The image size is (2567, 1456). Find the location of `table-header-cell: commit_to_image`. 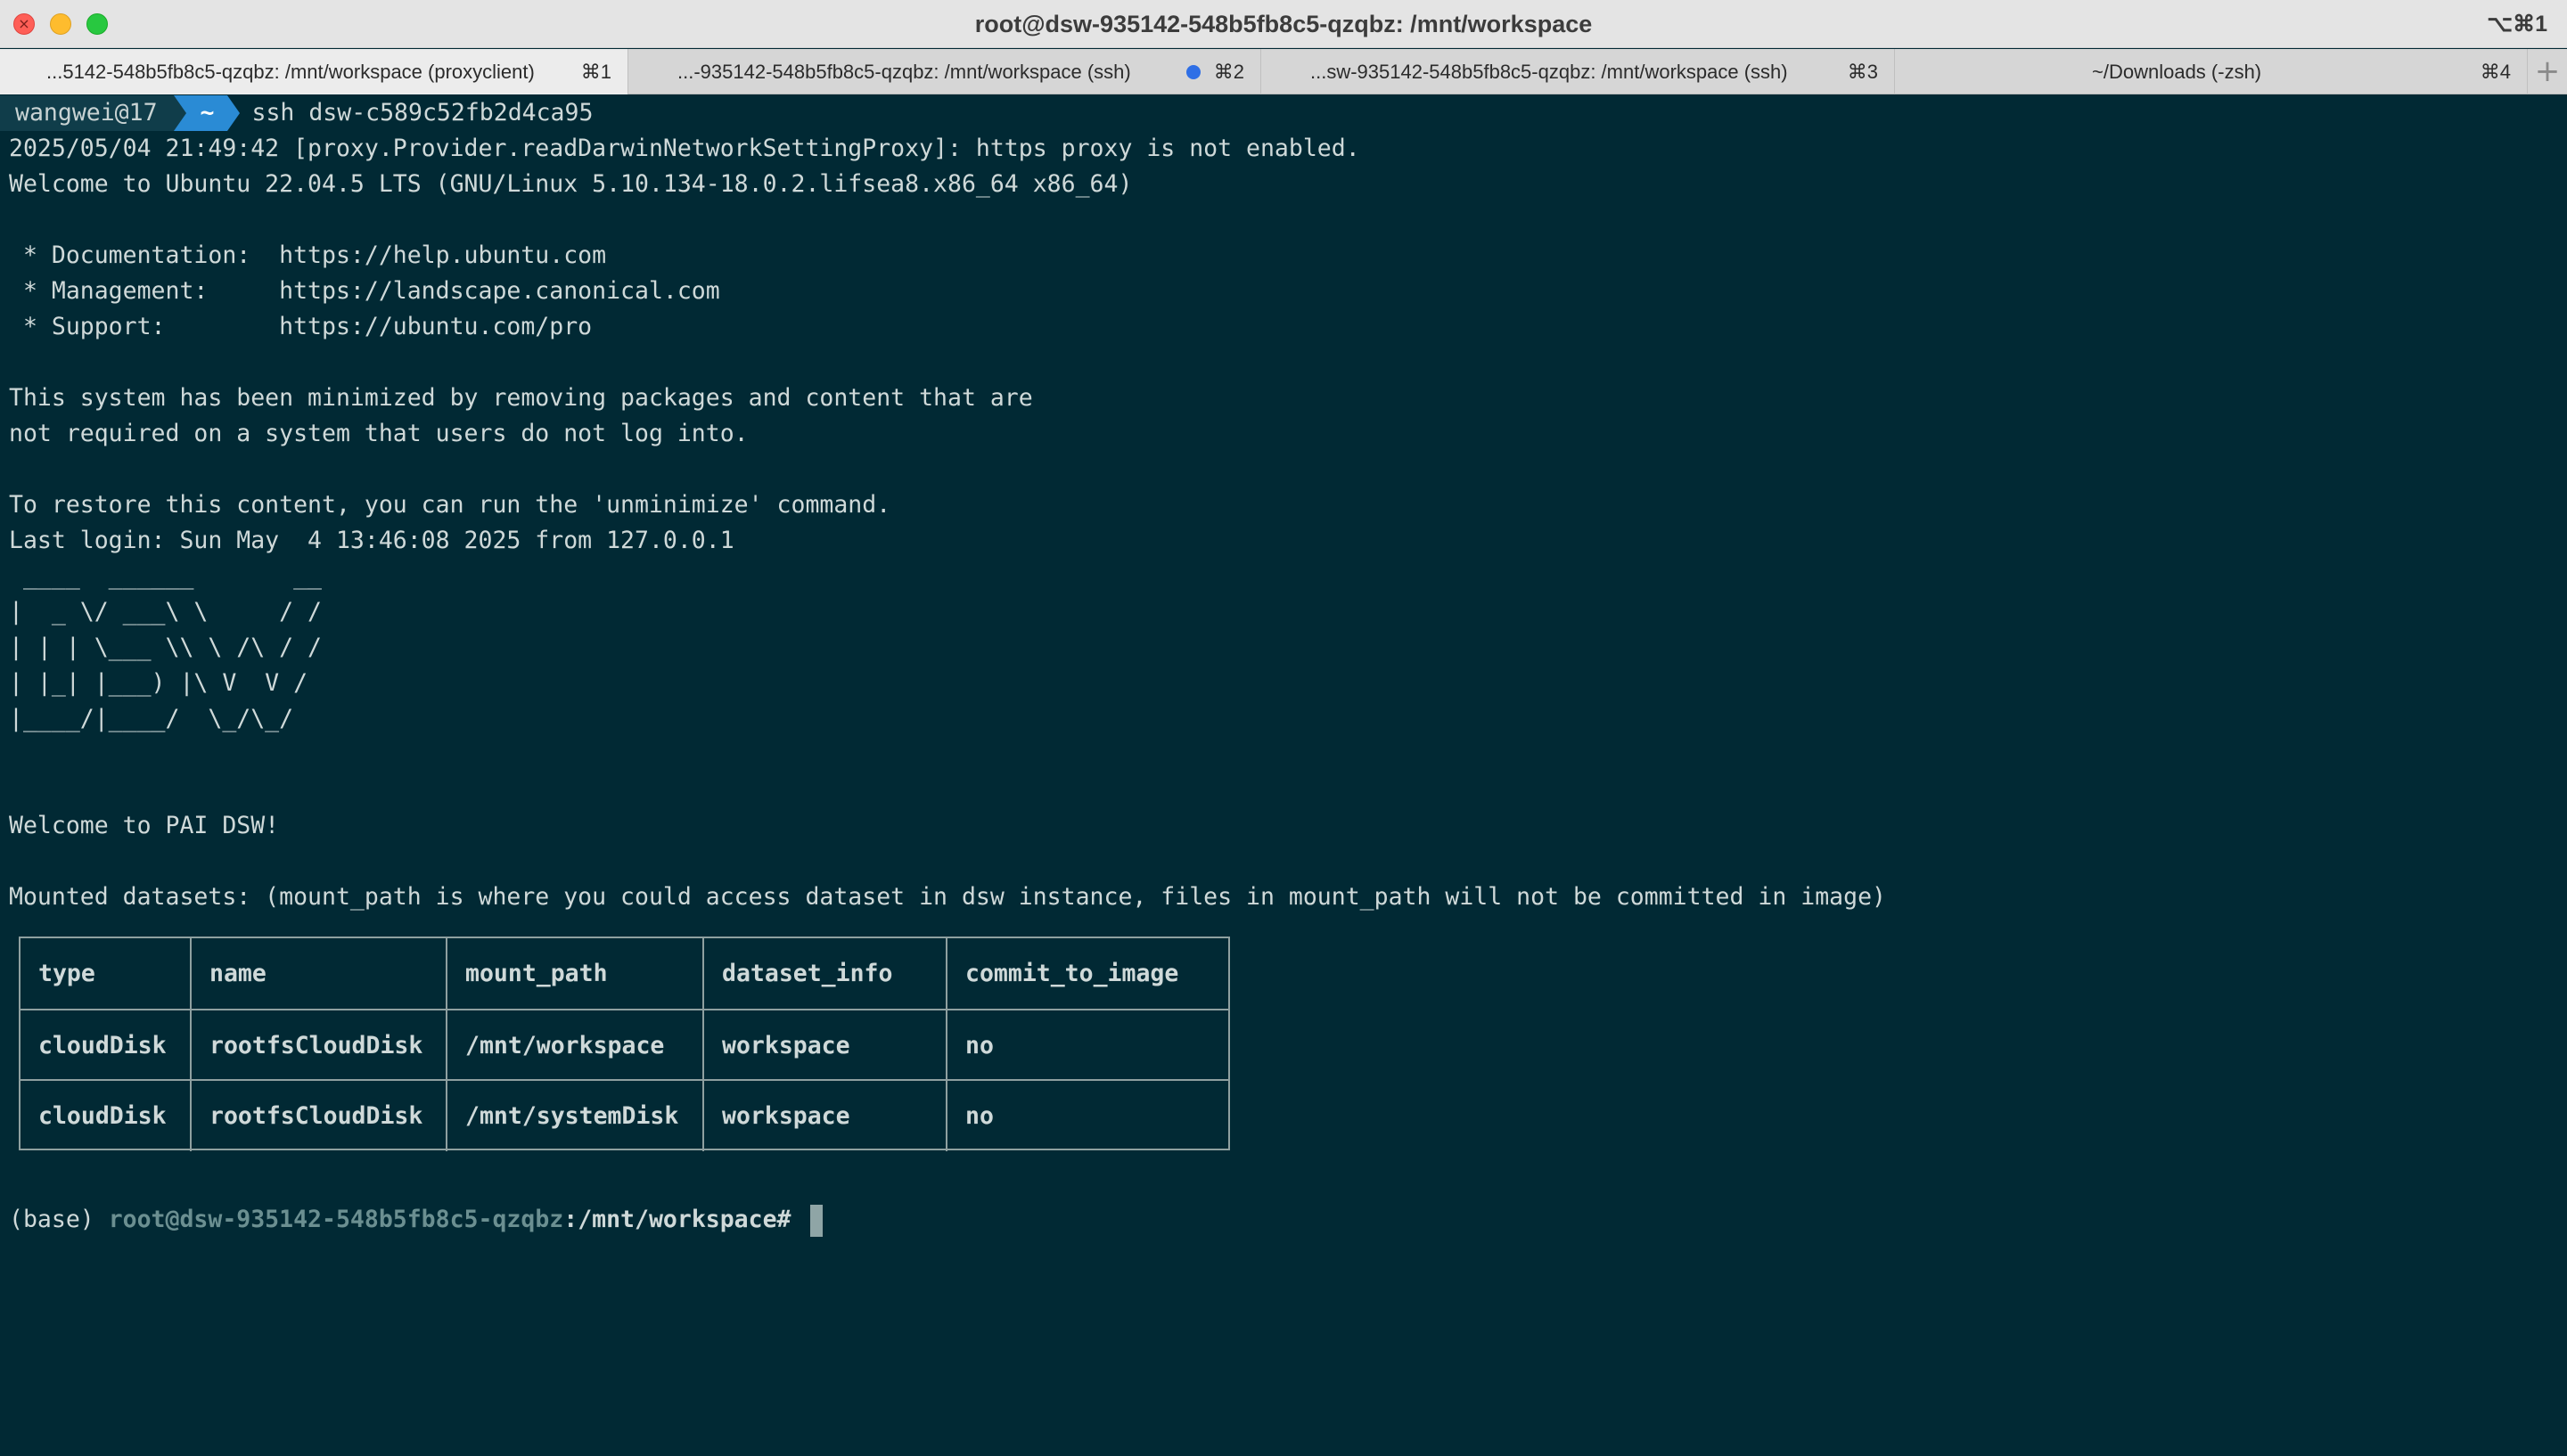

table-header-cell: commit_to_image is located at coordinates (1087, 974).